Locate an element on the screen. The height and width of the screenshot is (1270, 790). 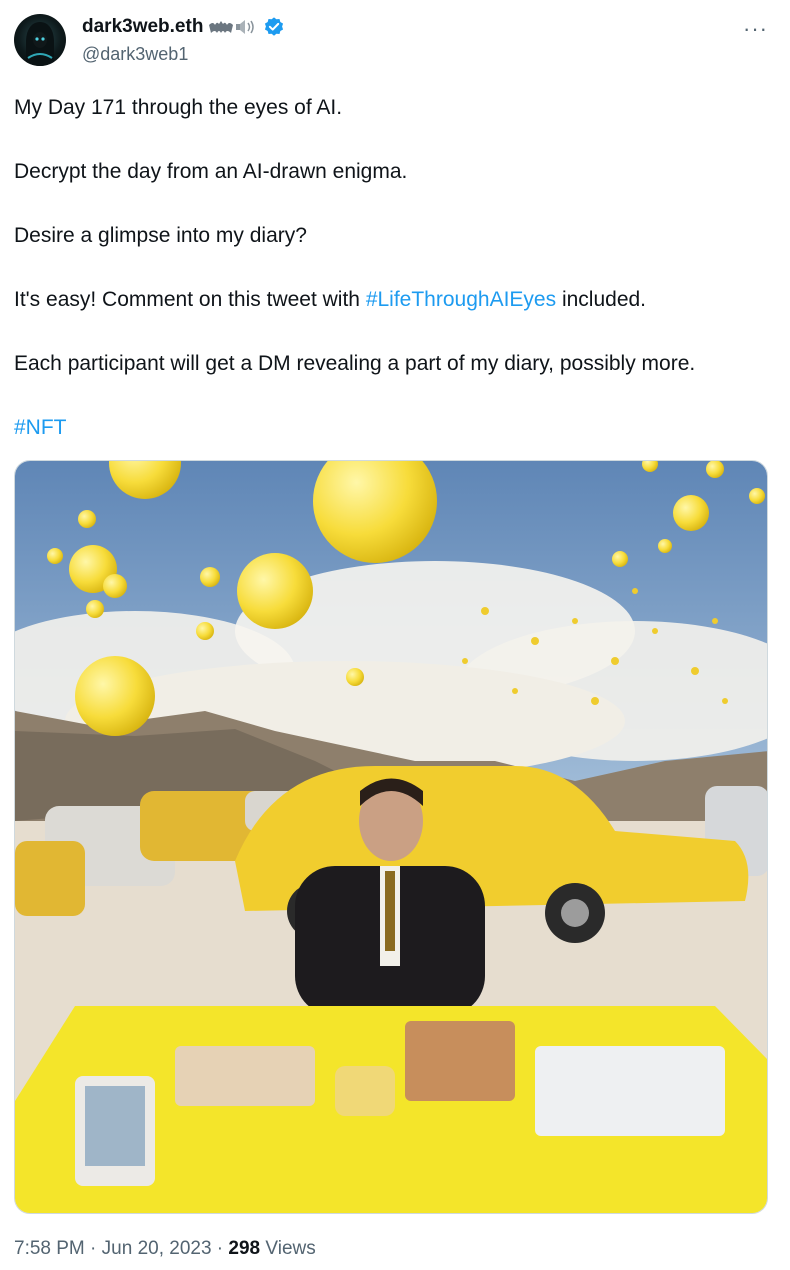
tweet-meta: 7:58 PM · Jun 20, 2023 · 298 Views is located at coordinates (165, 1249).